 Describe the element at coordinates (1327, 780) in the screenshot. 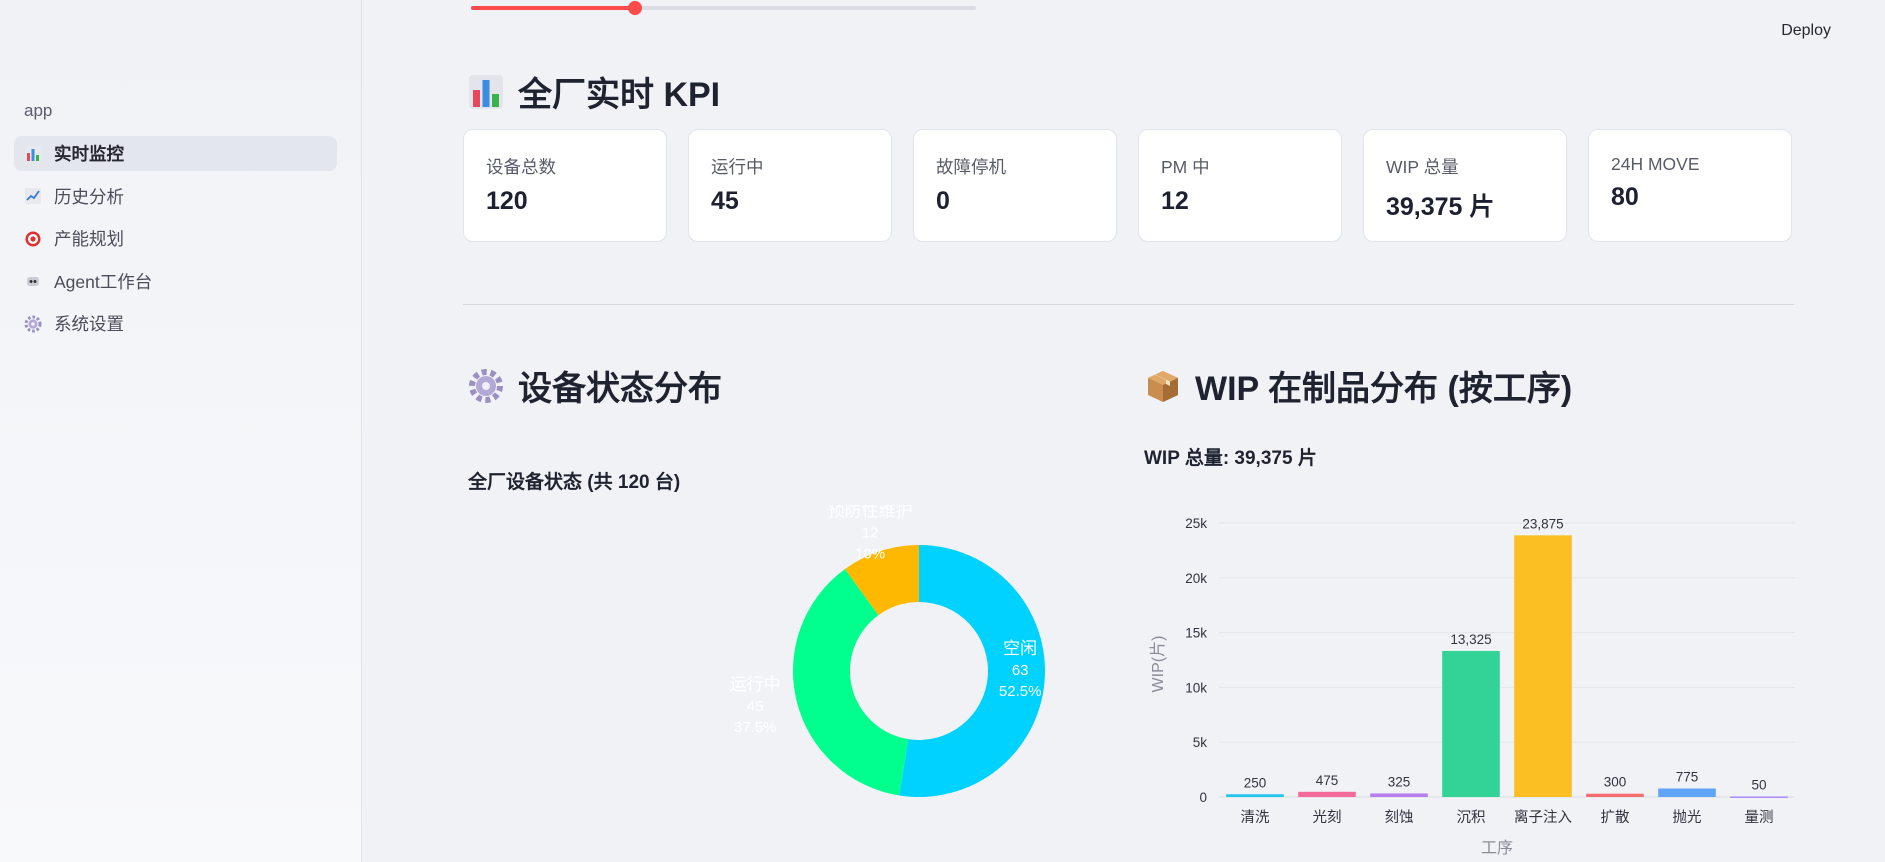

I see `bar-value-label: 475` at that location.